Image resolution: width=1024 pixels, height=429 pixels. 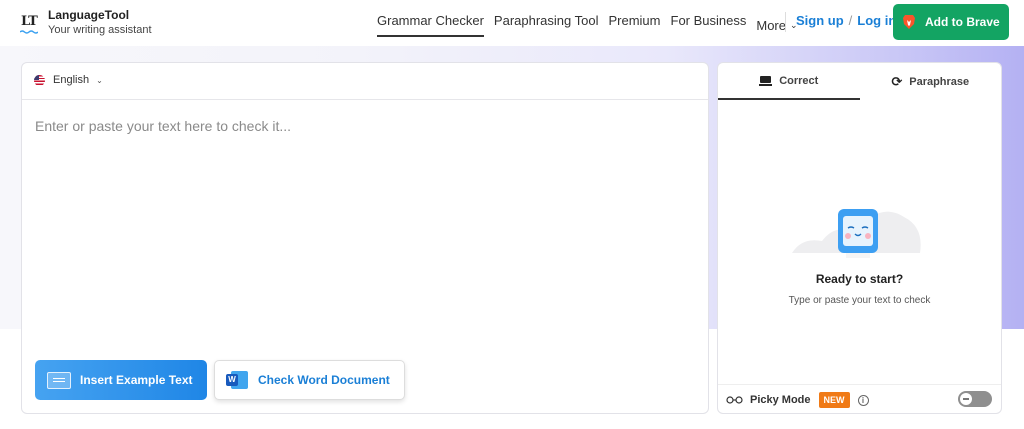 I want to click on insert-example-label: Insert Example Text, so click(x=136, y=380).